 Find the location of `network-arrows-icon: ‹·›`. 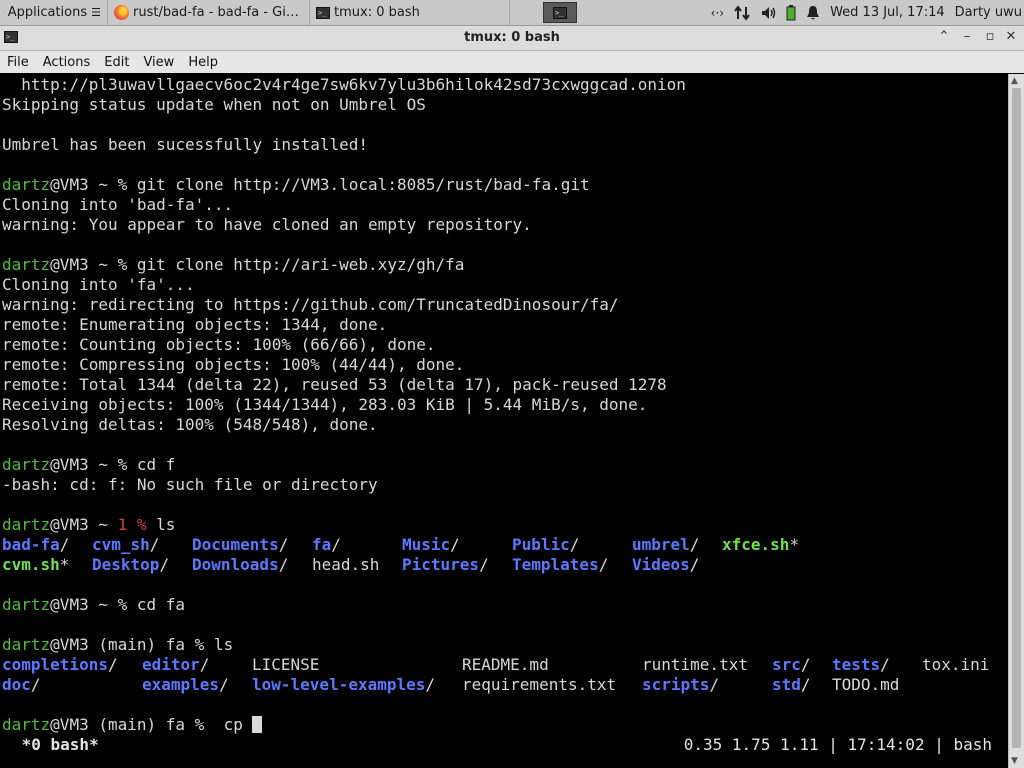

network-arrows-icon: ‹·› is located at coordinates (717, 13).